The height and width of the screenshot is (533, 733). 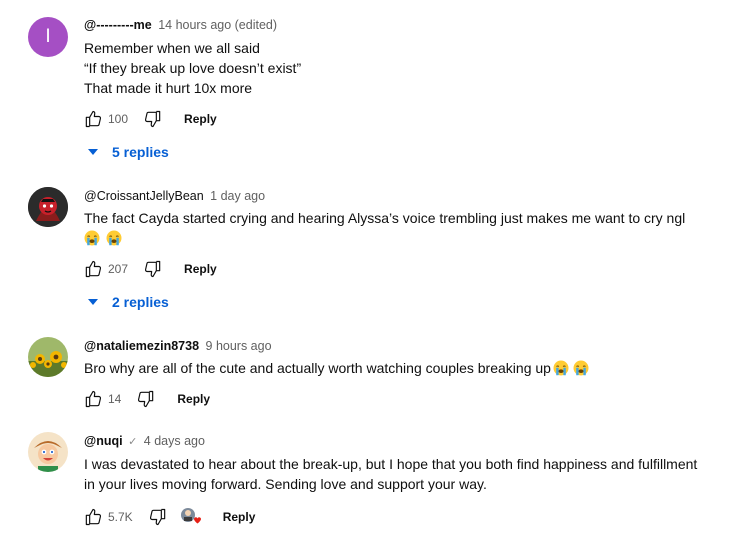 I want to click on creator-heart-icon, so click(x=191, y=517).